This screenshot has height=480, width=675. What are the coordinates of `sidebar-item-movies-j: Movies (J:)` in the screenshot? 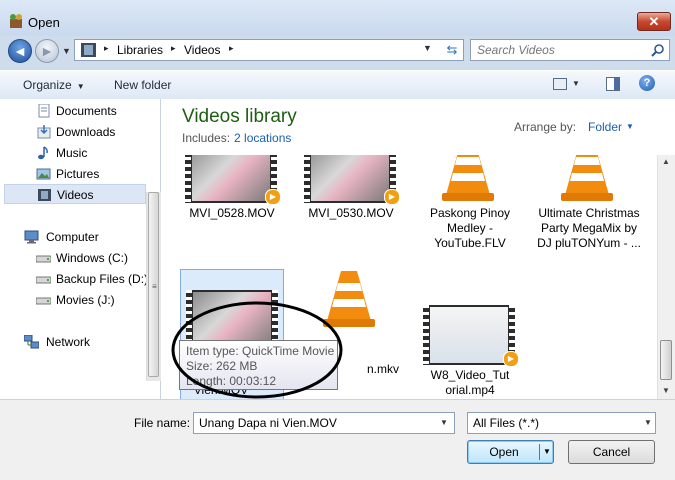 It's located at (89, 300).